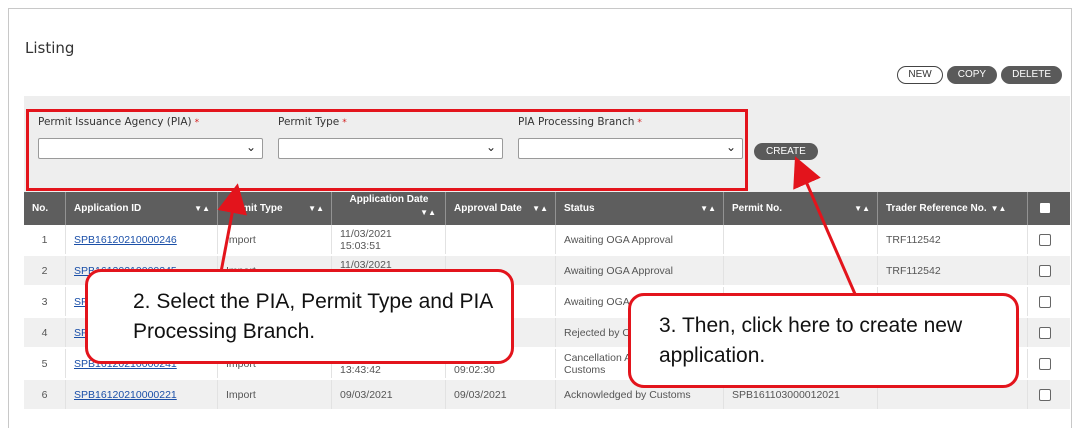 The image size is (1080, 428). Describe the element at coordinates (142, 394) in the screenshot. I see `cell-app-id: SPB16120210000221` at that location.